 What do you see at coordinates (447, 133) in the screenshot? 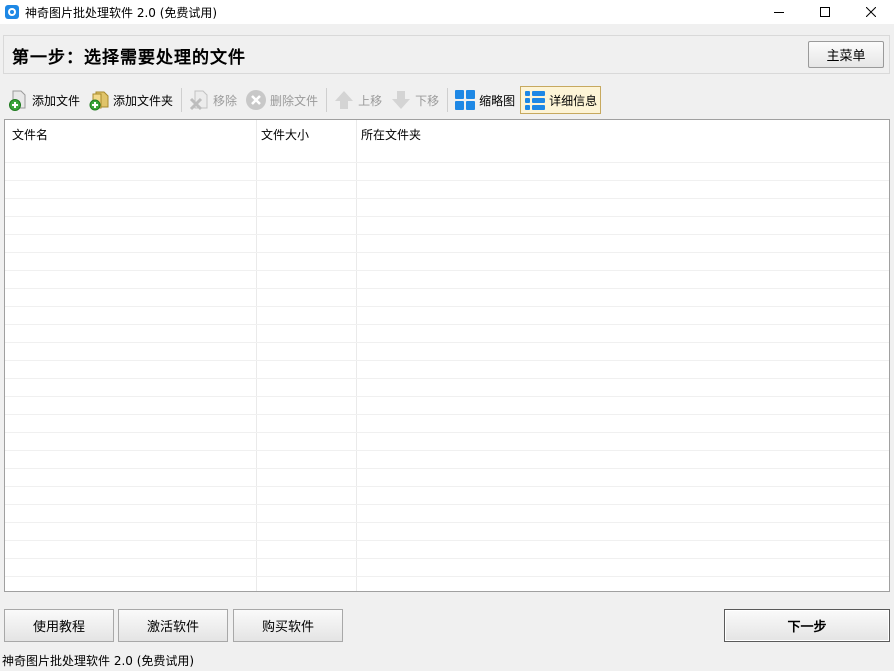
I see `file-list-header: 文件名 文件大小 所在文件夹` at bounding box center [447, 133].